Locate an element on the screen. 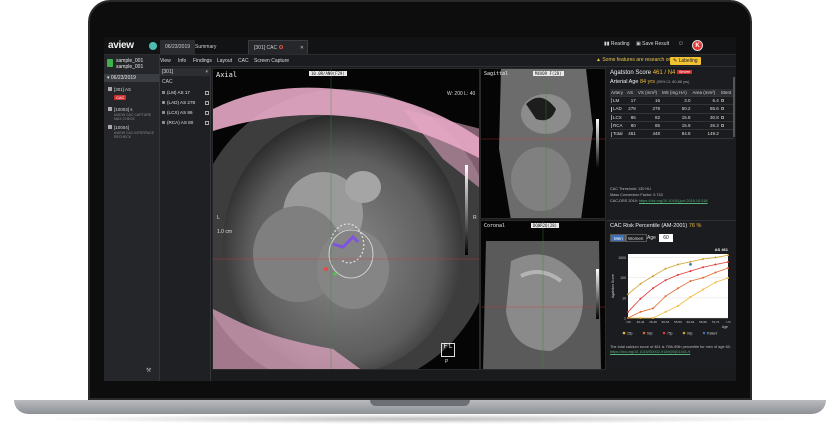 Image resolution: width=840 pixels, height=448 pixels. series-icon is located at coordinates (110, 127).